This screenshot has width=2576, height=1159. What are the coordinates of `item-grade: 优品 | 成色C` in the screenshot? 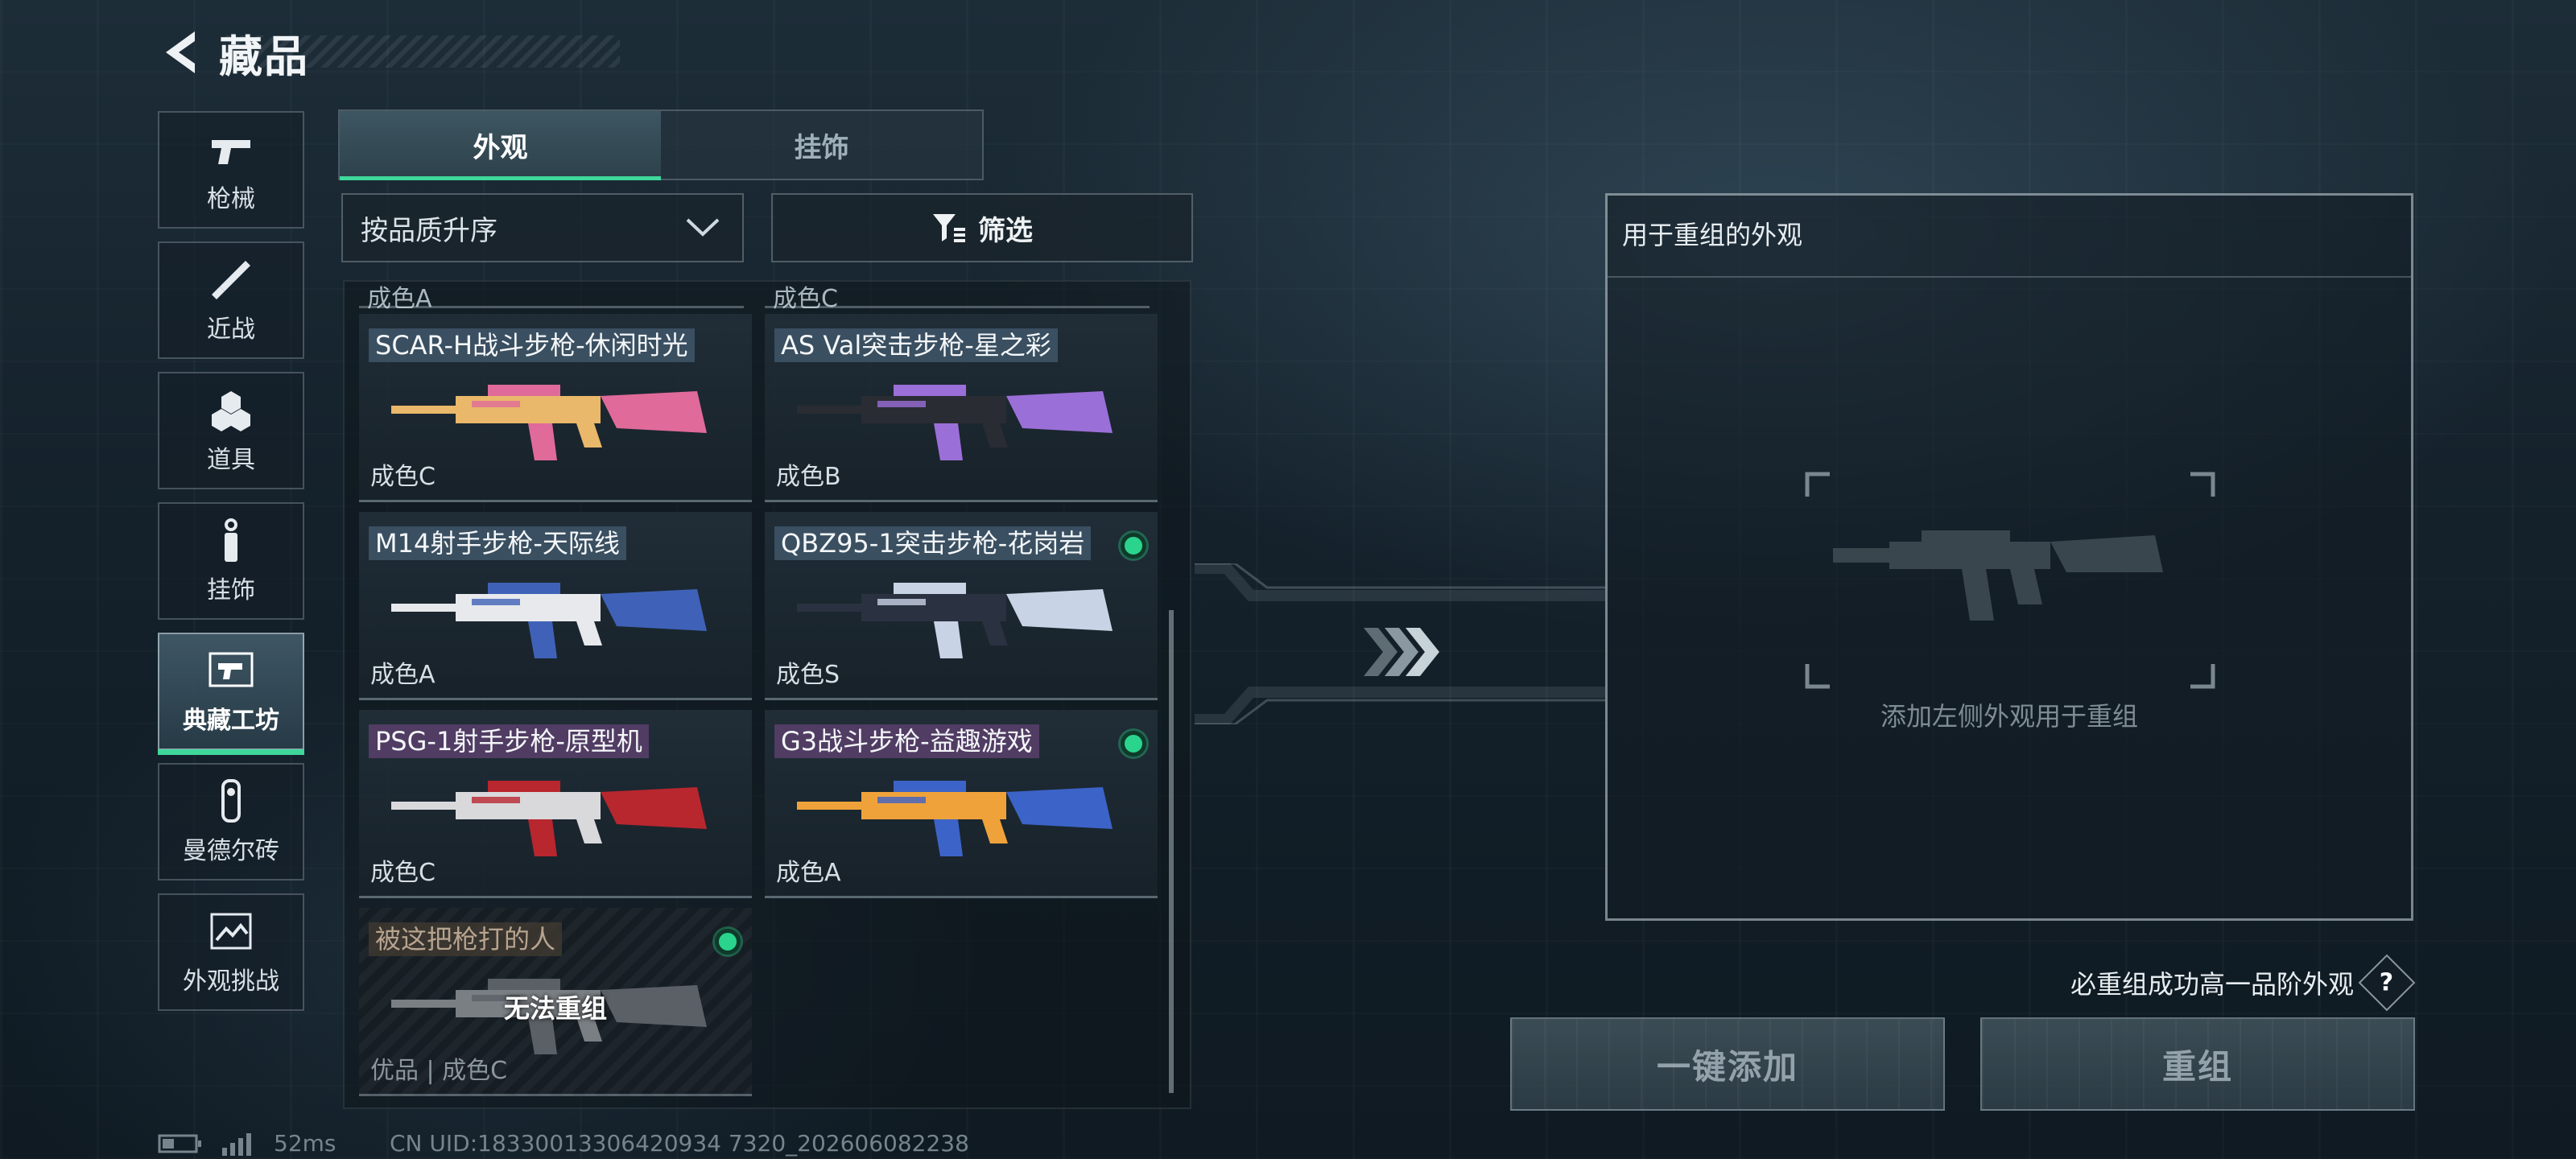 It's located at (439, 1071).